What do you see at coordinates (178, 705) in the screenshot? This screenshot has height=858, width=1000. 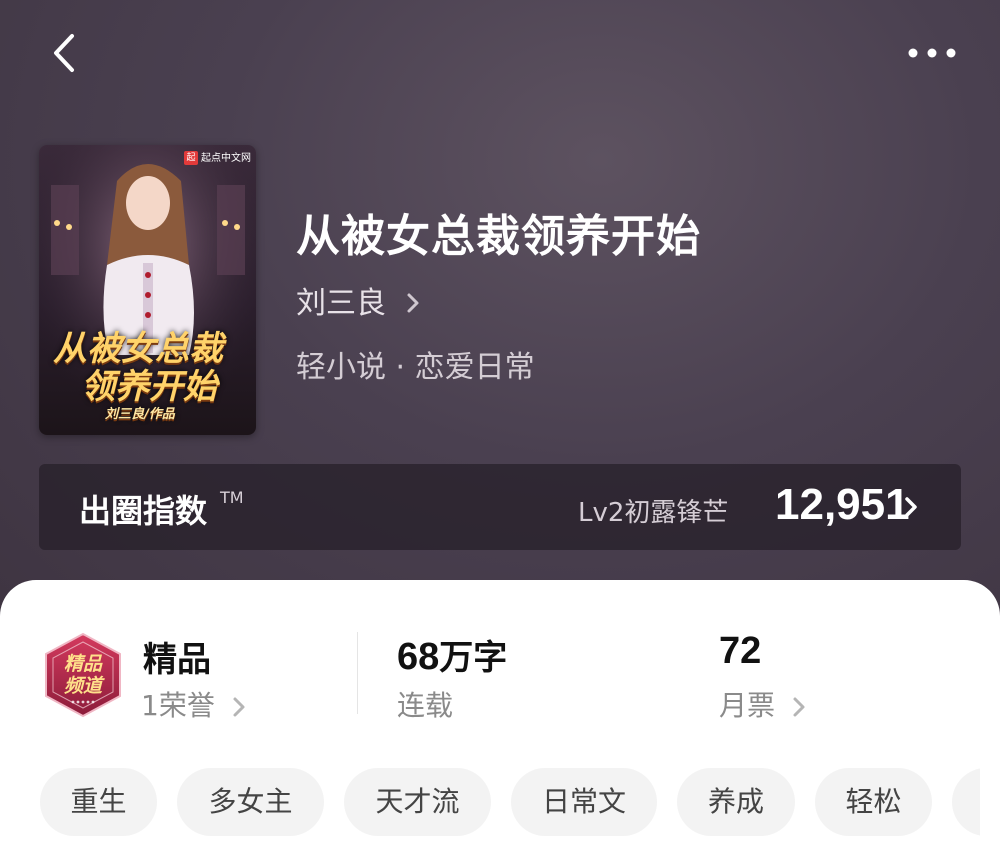 I see `honors-count: 1荣誉` at bounding box center [178, 705].